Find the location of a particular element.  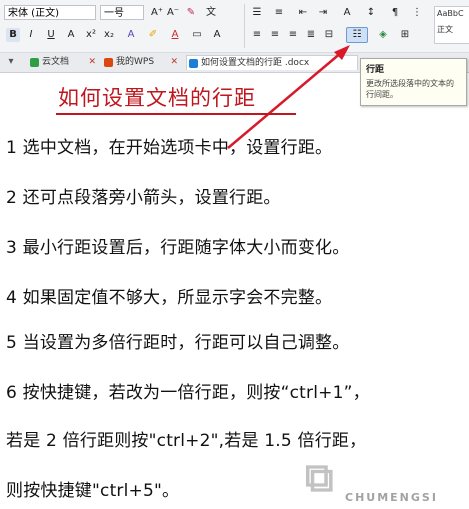

watermark-text: CHUMENGSI is located at coordinates (391, 497).